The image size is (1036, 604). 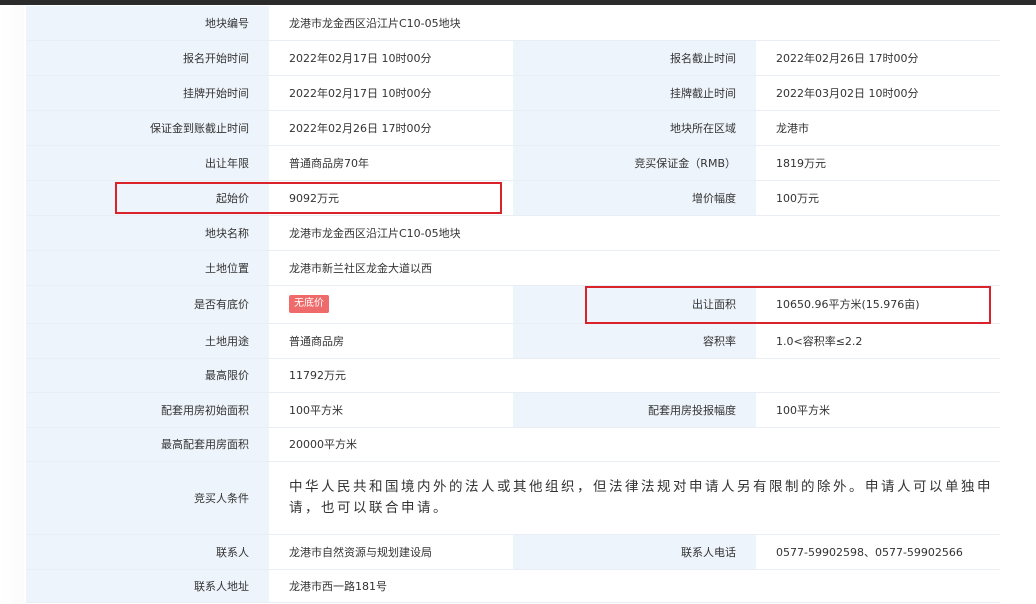 I want to click on label-phone: 联系人电话, so click(x=634, y=552).